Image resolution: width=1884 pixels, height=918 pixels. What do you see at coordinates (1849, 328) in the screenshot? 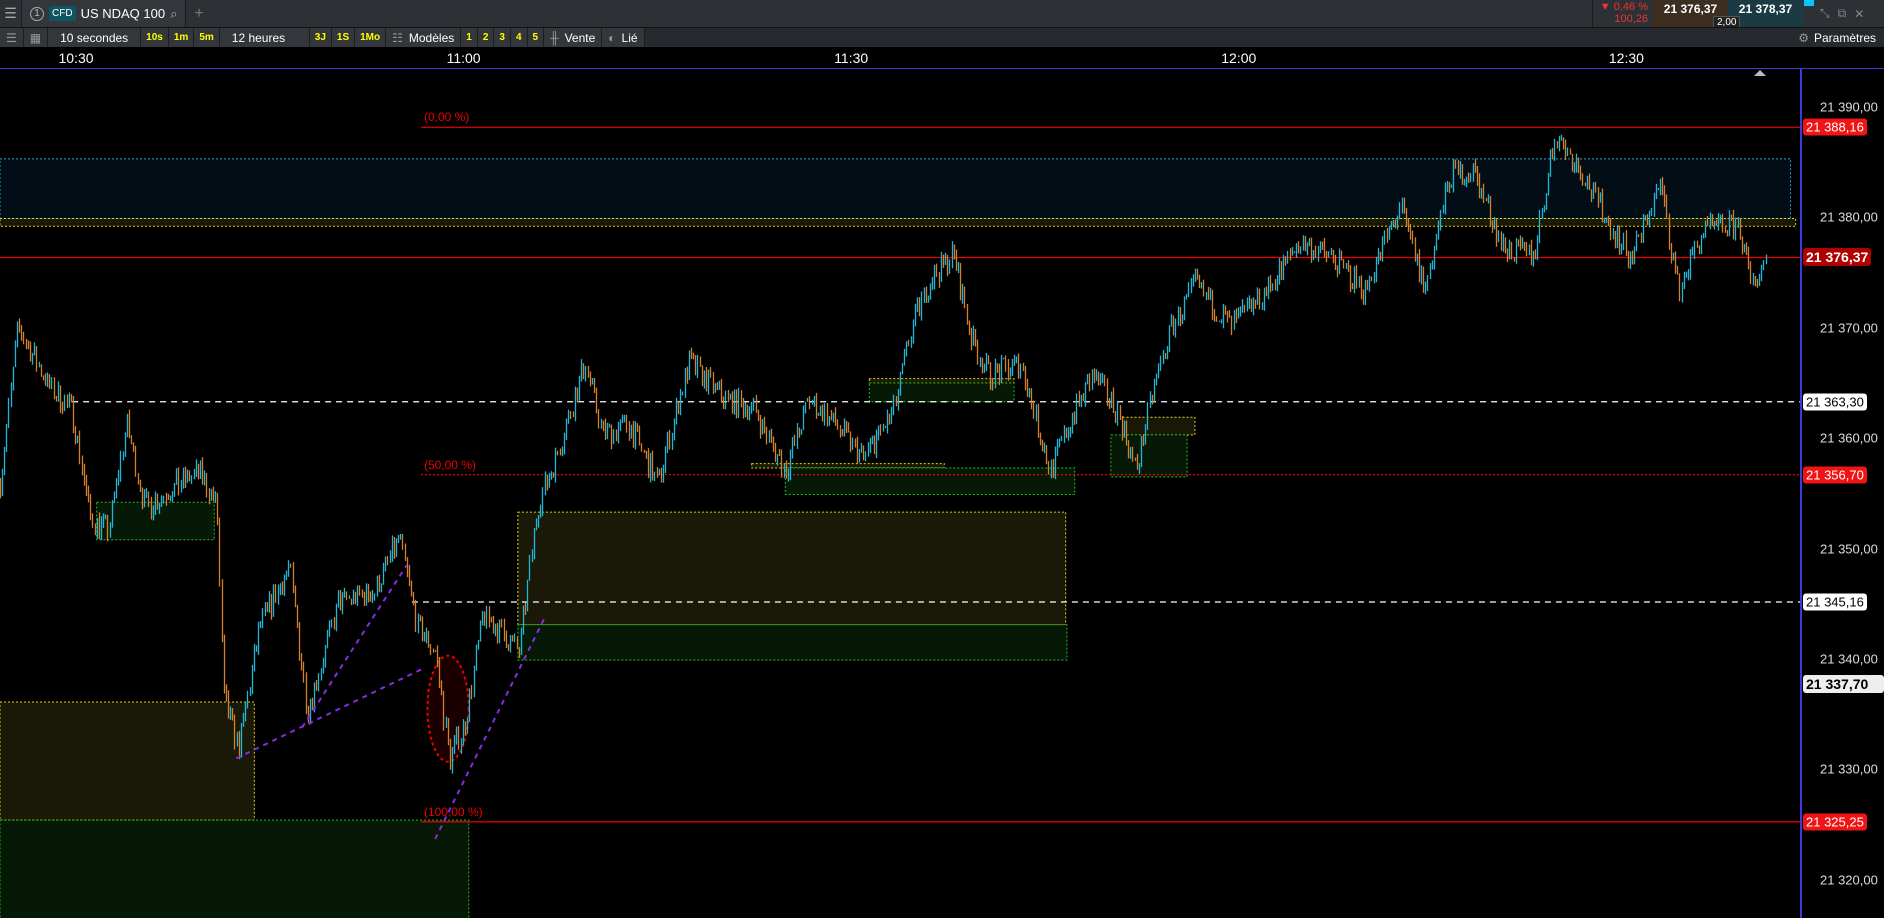
I see `price-tick-label: 21 370,00` at bounding box center [1849, 328].